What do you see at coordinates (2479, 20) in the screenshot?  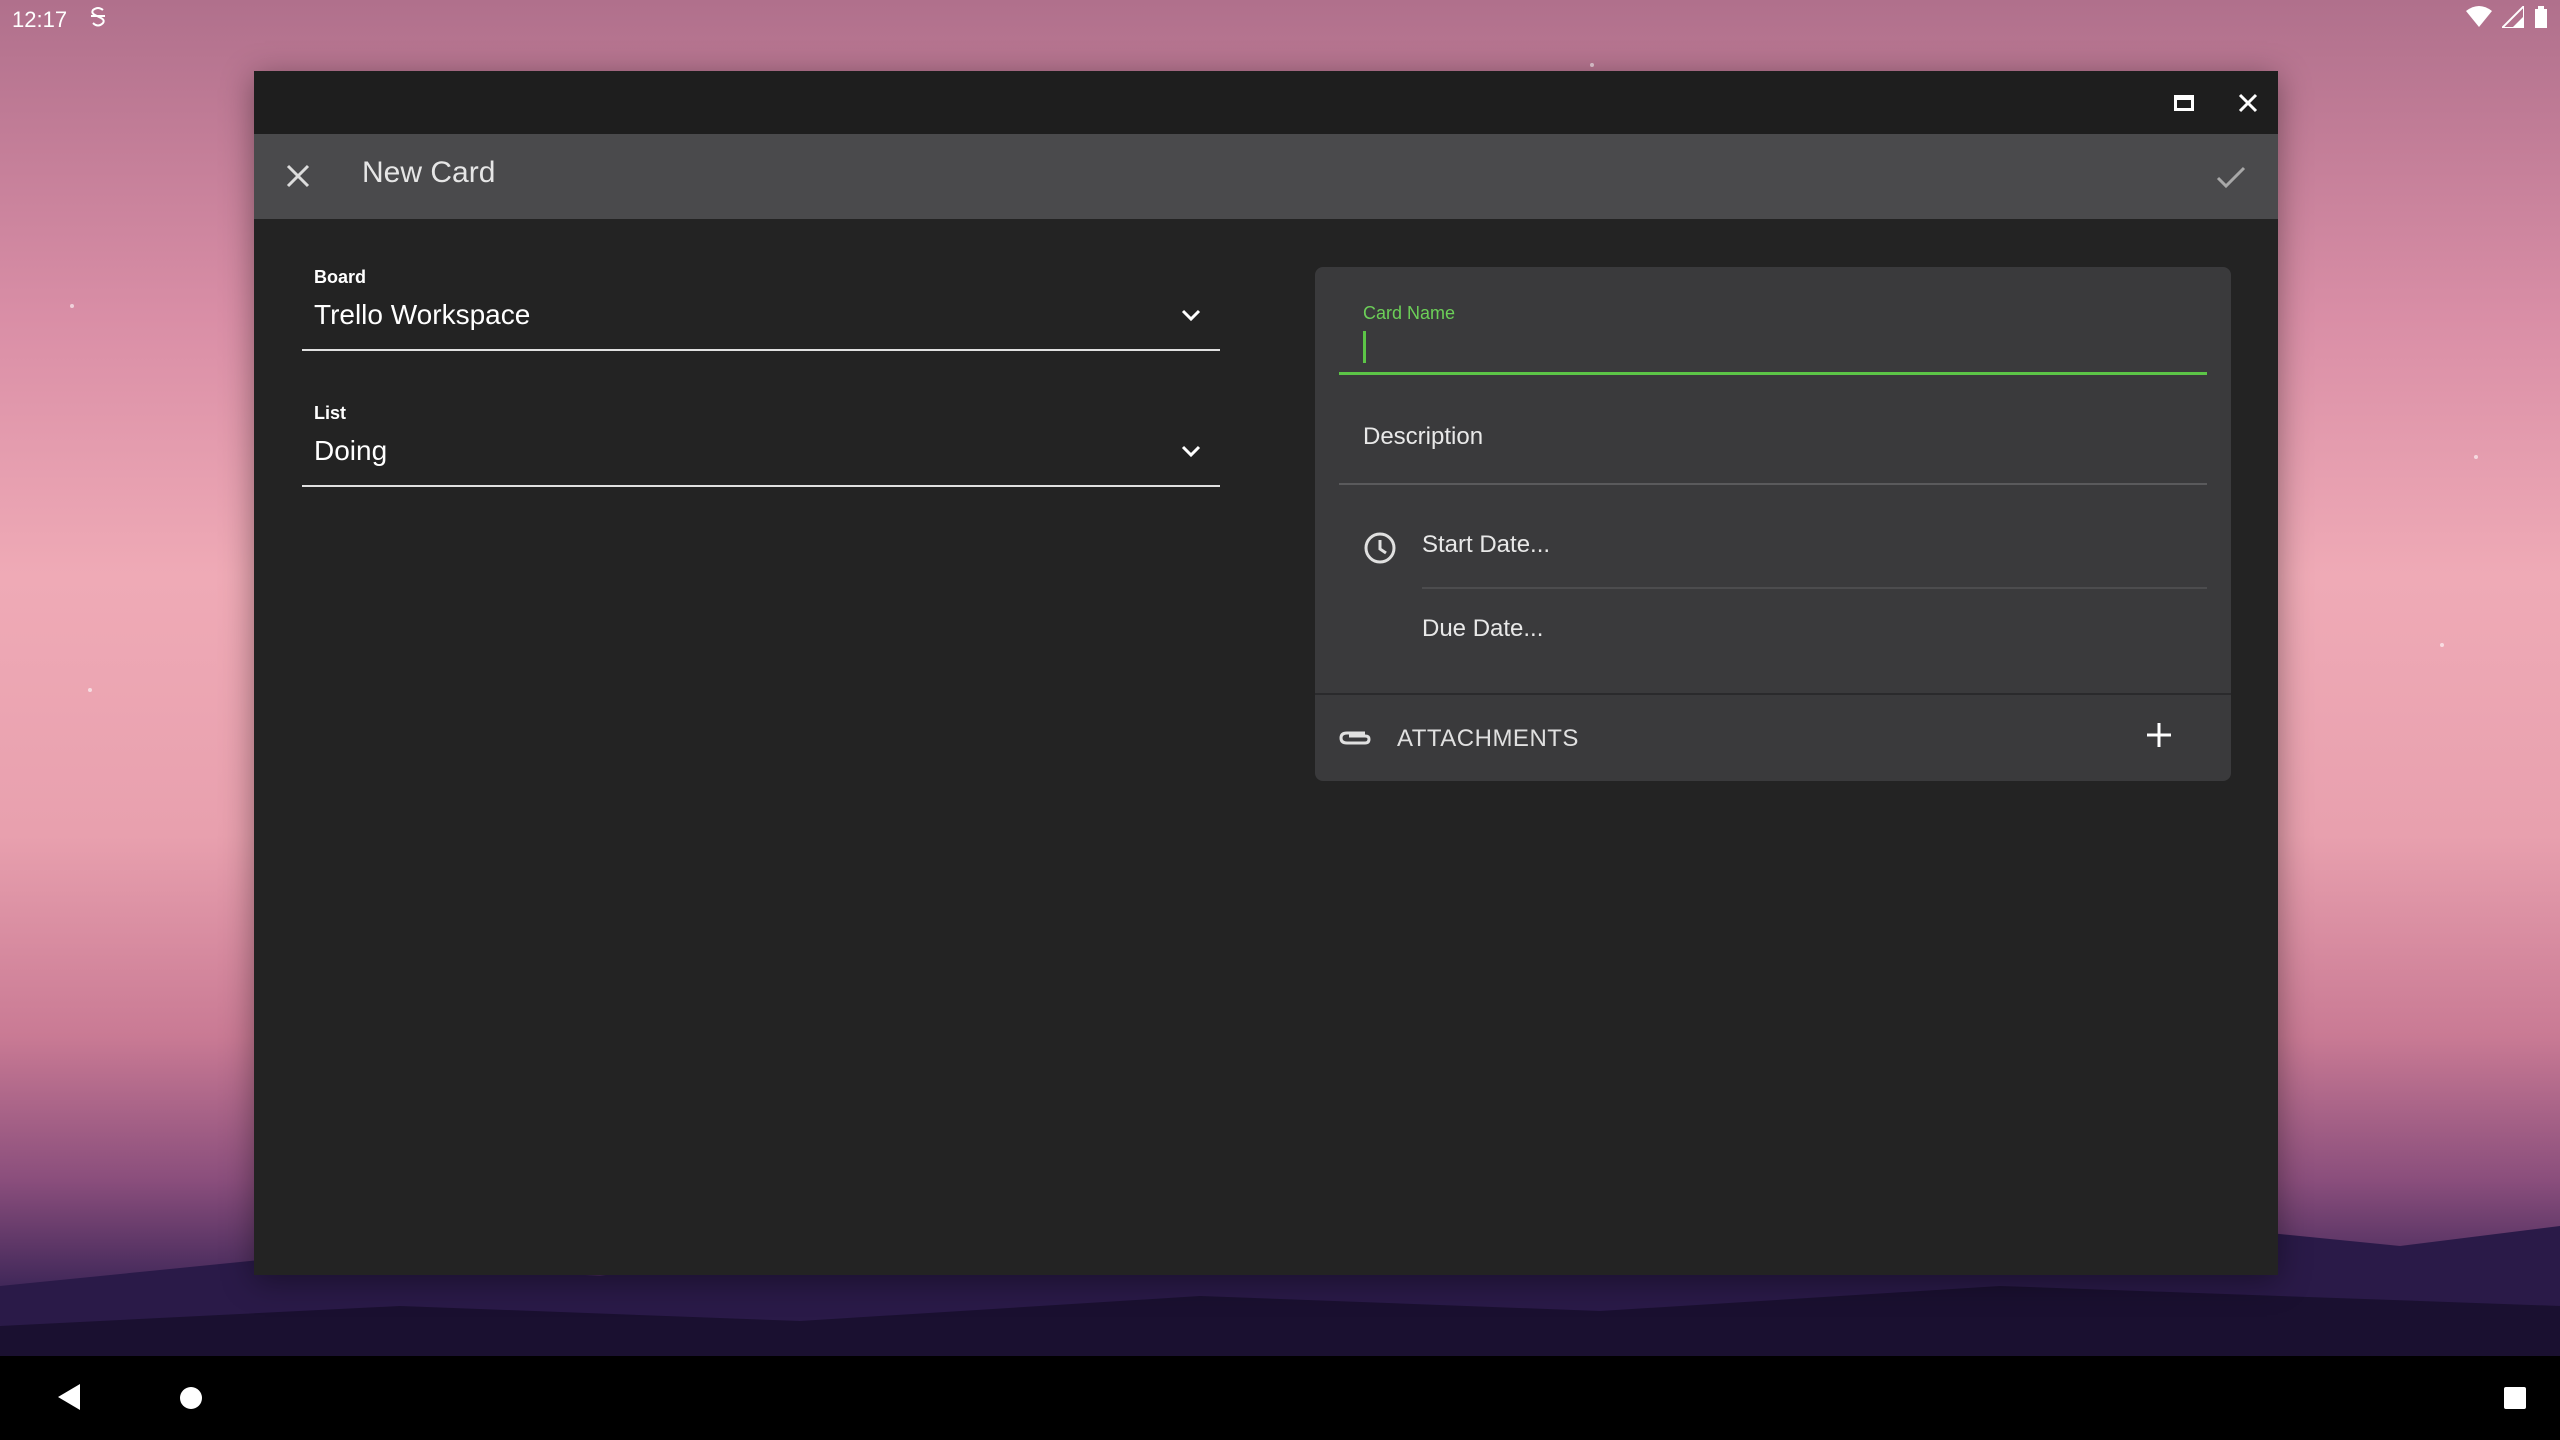 I see `wifi-icon` at bounding box center [2479, 20].